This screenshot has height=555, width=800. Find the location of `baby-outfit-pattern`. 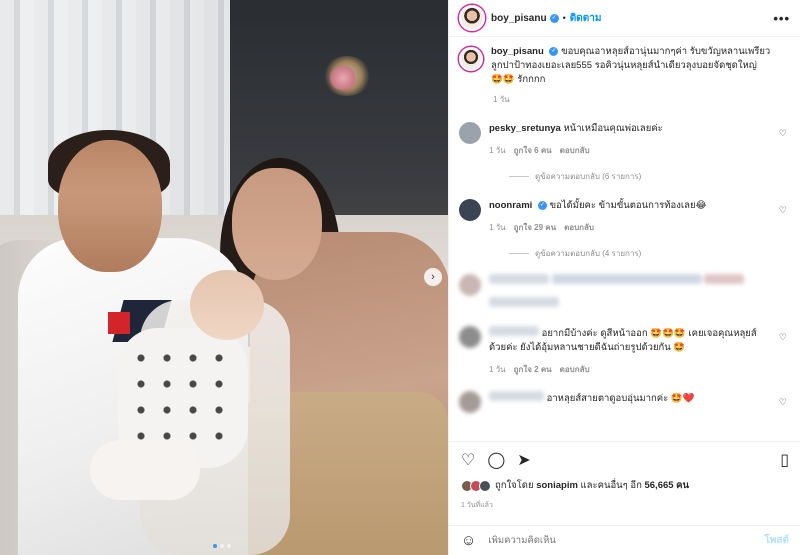

baby-outfit-pattern is located at coordinates (183, 400).